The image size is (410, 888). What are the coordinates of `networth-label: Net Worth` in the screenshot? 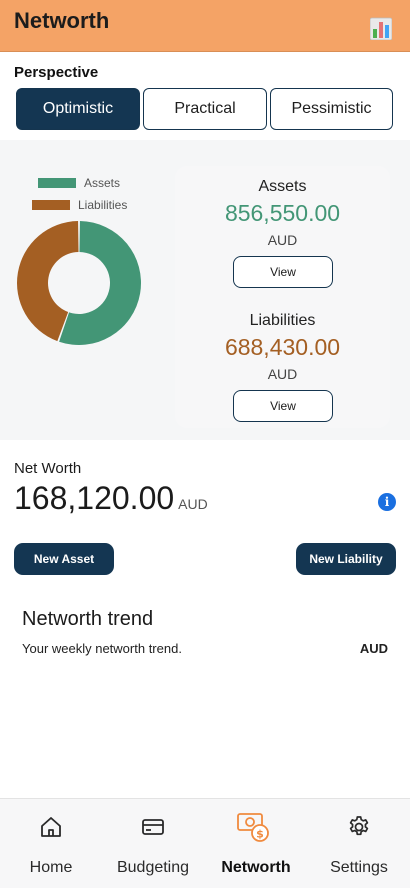 It's located at (48, 468).